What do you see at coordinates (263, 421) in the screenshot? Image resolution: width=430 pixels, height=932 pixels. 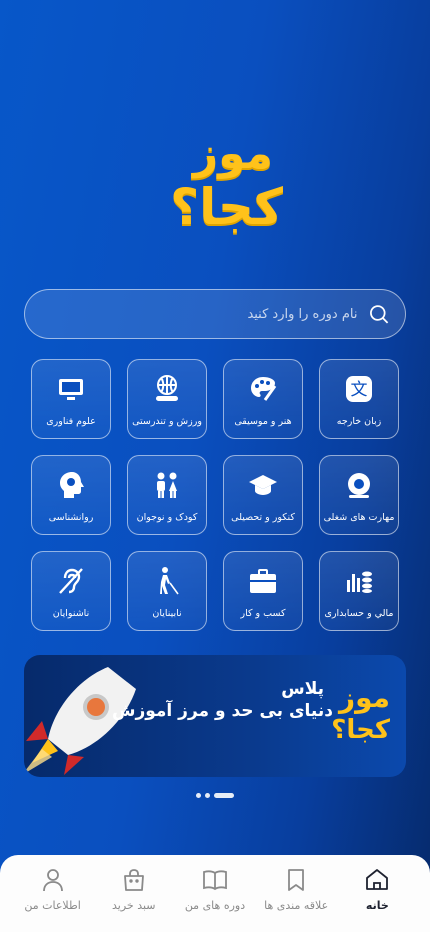 I see `category-label: هنر و موسیقی` at bounding box center [263, 421].